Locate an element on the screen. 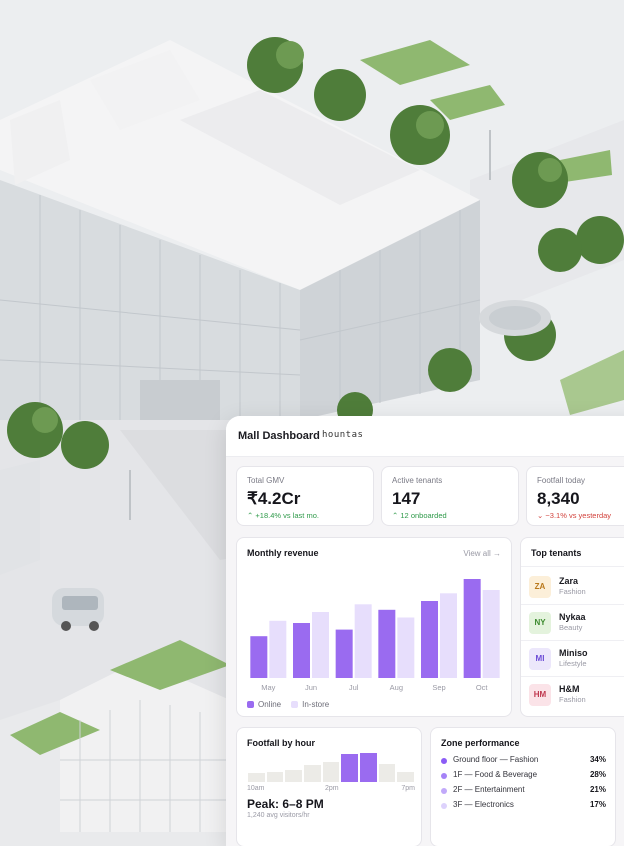 The image size is (624, 846). kpi-value: 8,340 is located at coordinates (558, 498).